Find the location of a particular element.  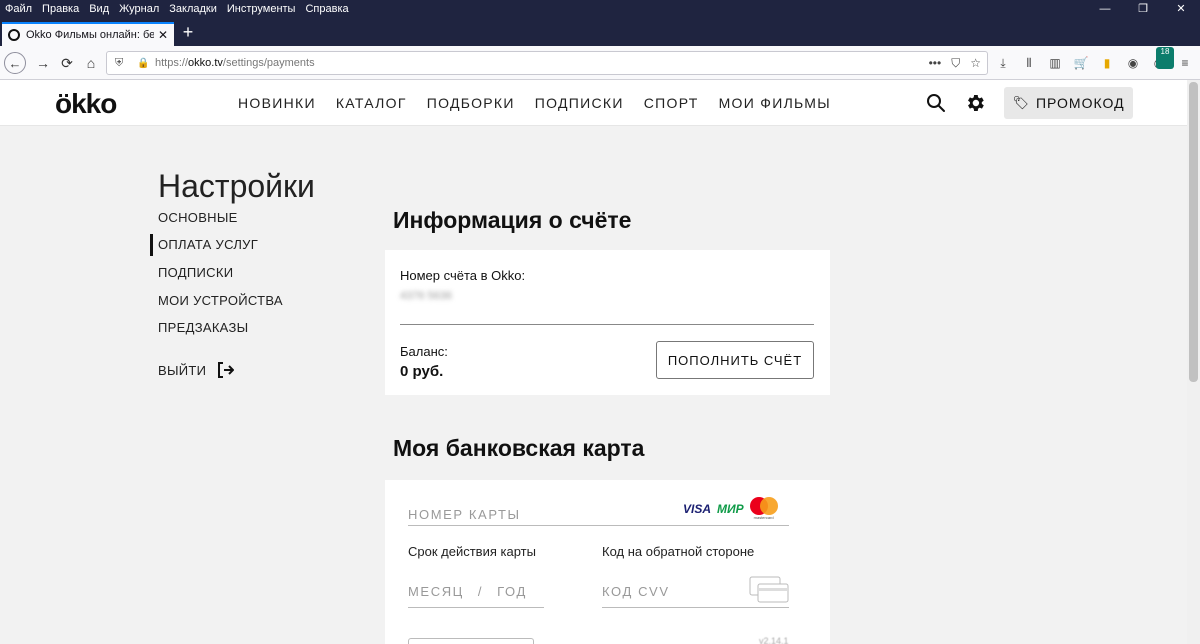

reload-button: ⟳ is located at coordinates (67, 63).